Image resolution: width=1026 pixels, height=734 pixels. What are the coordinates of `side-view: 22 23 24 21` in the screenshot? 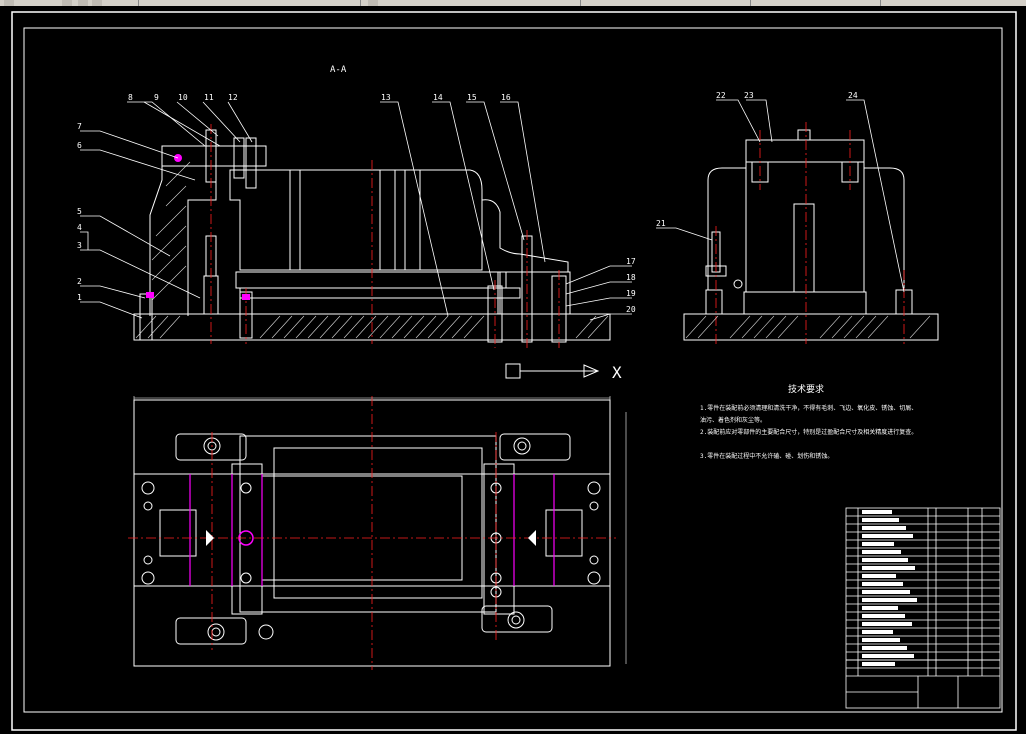 It's located at (797, 217).